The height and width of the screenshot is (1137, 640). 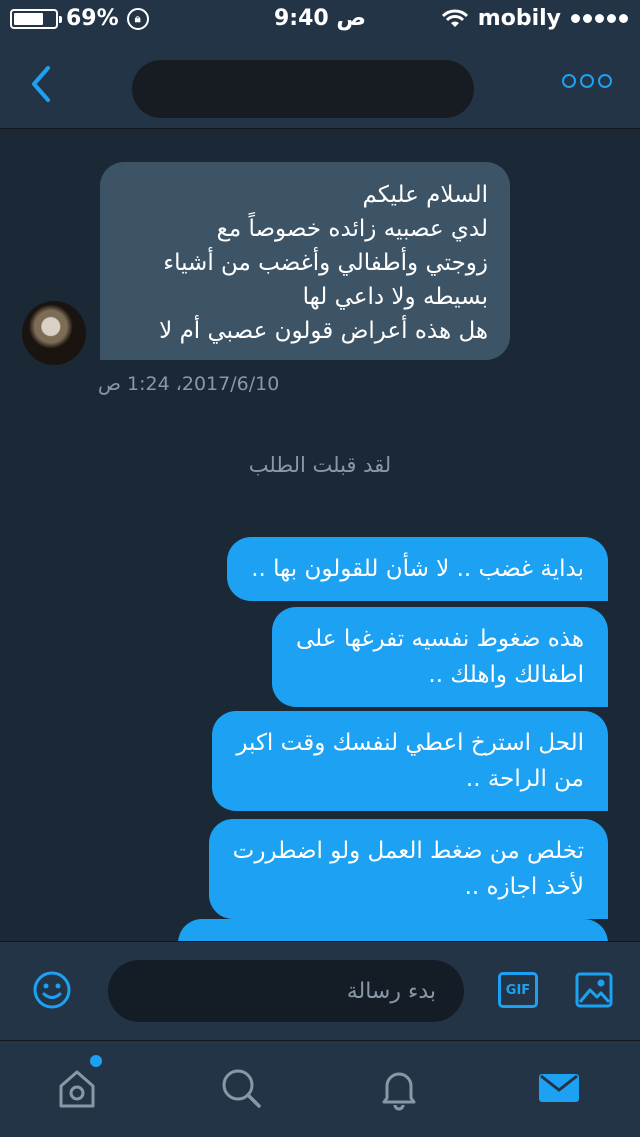 What do you see at coordinates (320, 465) in the screenshot?
I see `request-accepted-notice: لقد قبلت الطلب` at bounding box center [320, 465].